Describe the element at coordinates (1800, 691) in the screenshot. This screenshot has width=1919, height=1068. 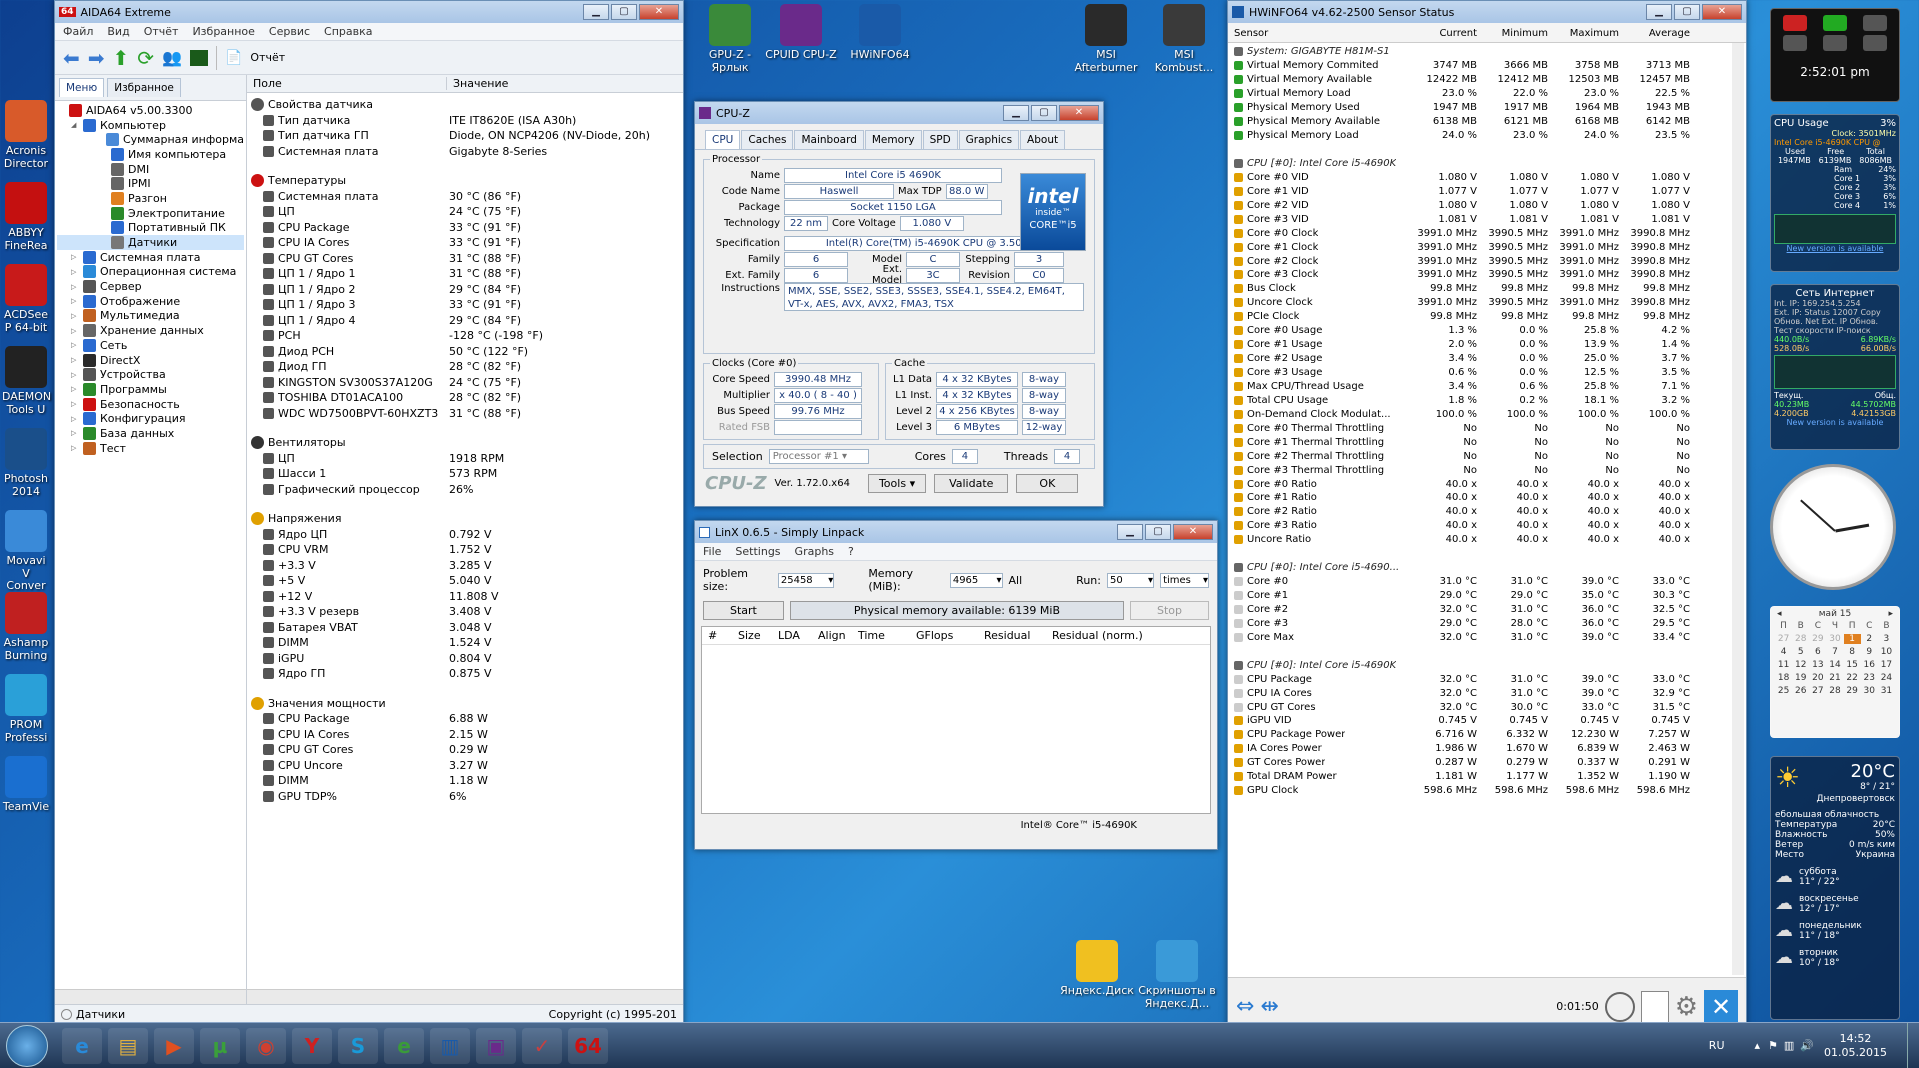
I see `calendar-day: 26` at that location.